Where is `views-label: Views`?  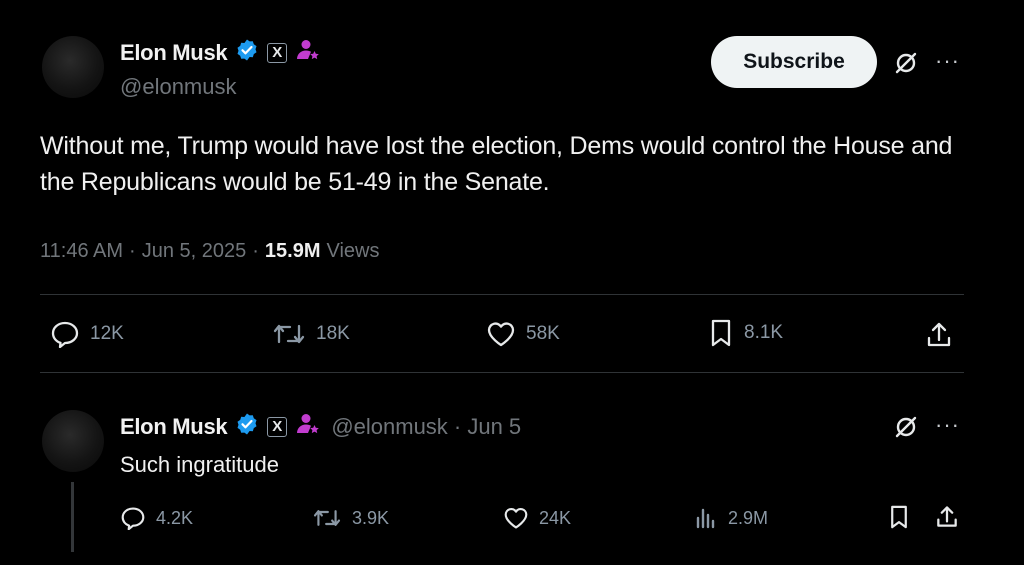
views-label: Views is located at coordinates (353, 251).